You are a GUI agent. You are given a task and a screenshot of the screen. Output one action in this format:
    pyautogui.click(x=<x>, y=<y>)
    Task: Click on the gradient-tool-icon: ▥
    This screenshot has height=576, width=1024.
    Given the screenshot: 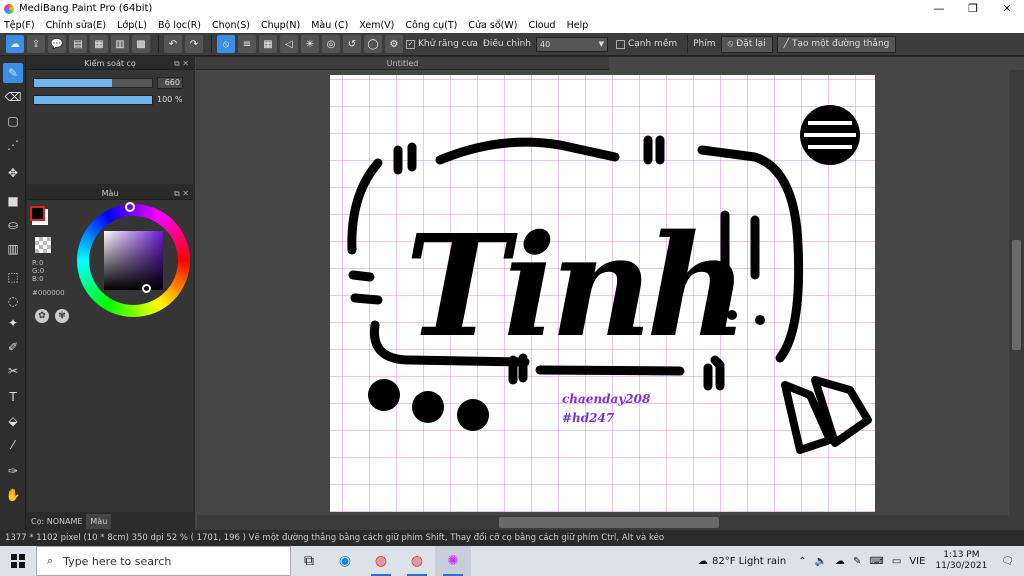 What is the action you would take?
    pyautogui.click(x=13, y=249)
    